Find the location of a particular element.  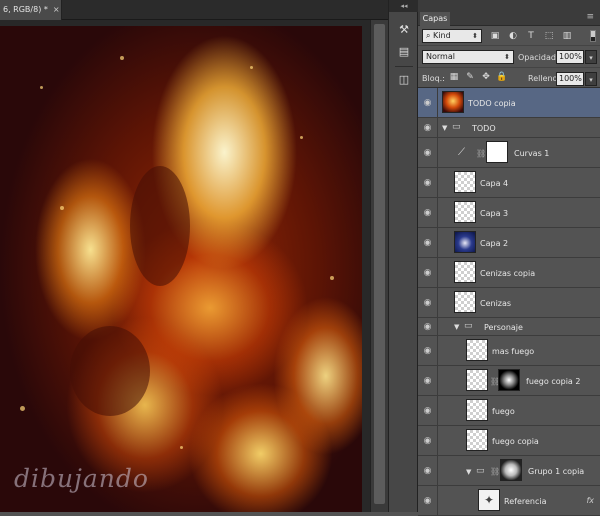

layer-row-personaje-group: ◉ ▼ ▭ Personaje is located at coordinates (509, 327).